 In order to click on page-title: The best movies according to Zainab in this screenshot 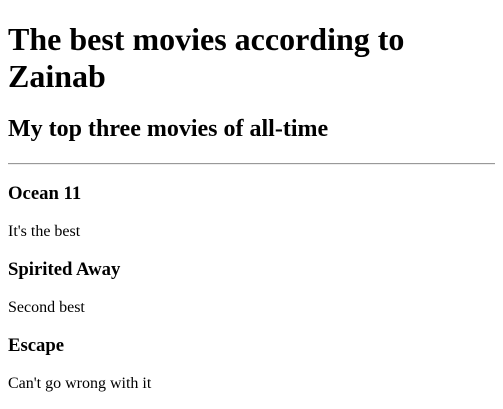, I will do `click(206, 57)`.